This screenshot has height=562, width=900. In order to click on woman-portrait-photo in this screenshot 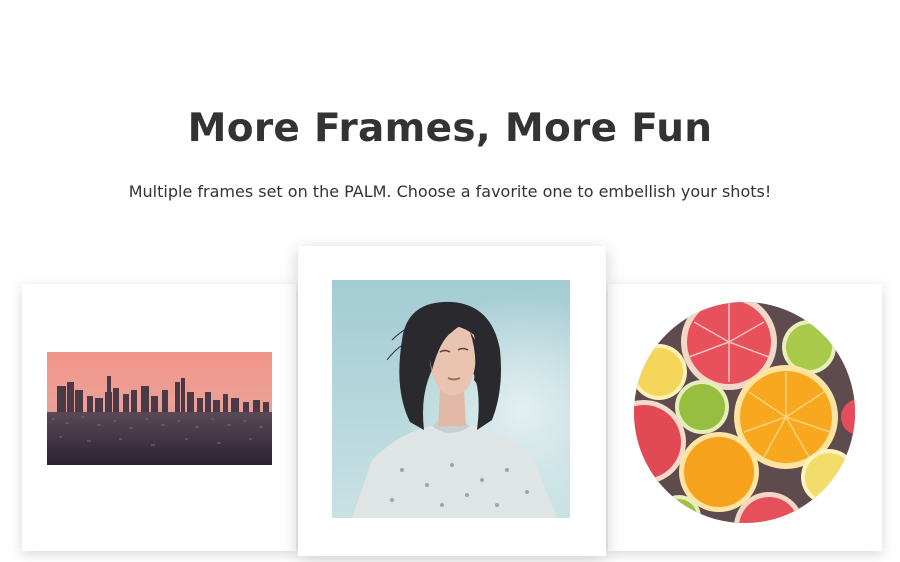, I will do `click(451, 399)`.